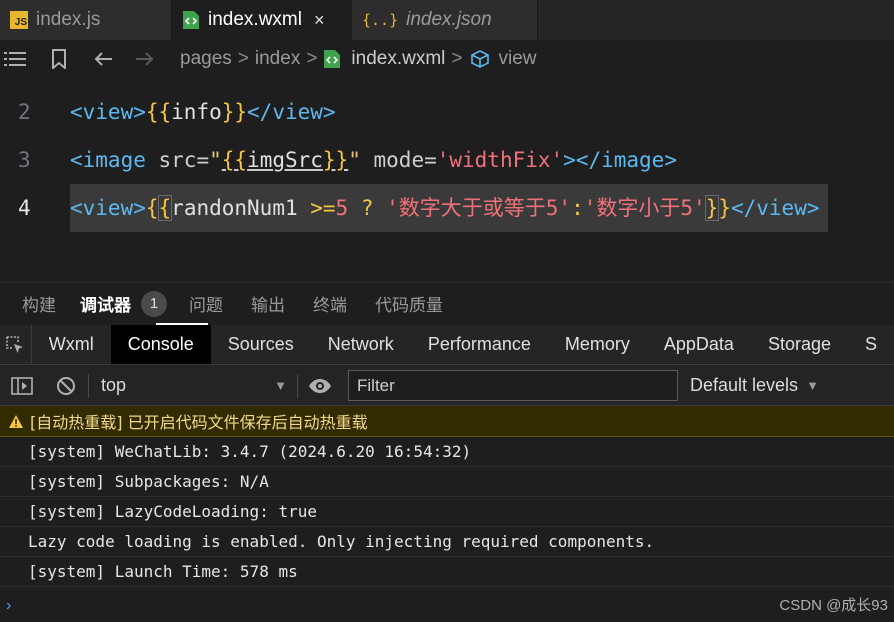 Image resolution: width=894 pixels, height=622 pixels. What do you see at coordinates (447, 512) in the screenshot?
I see `console-line: [system] LazyCodeLoading: true` at bounding box center [447, 512].